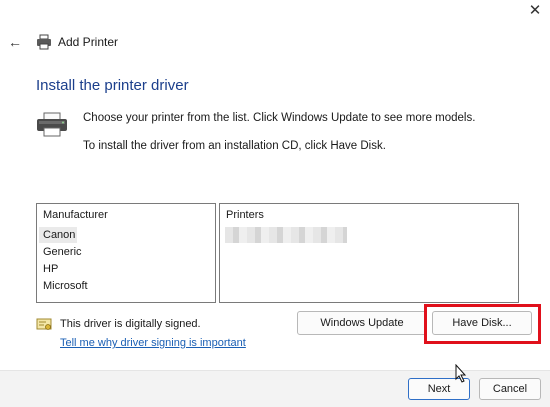 The width and height of the screenshot is (550, 407). What do you see at coordinates (286, 235) in the screenshot?
I see `blurred-printer-item` at bounding box center [286, 235].